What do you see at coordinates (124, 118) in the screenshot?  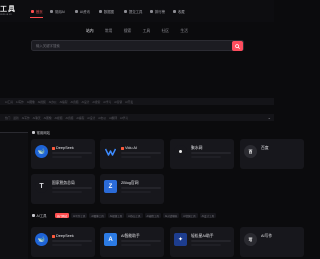 I see `category-link-secondary-11: AI学习` at bounding box center [124, 118].